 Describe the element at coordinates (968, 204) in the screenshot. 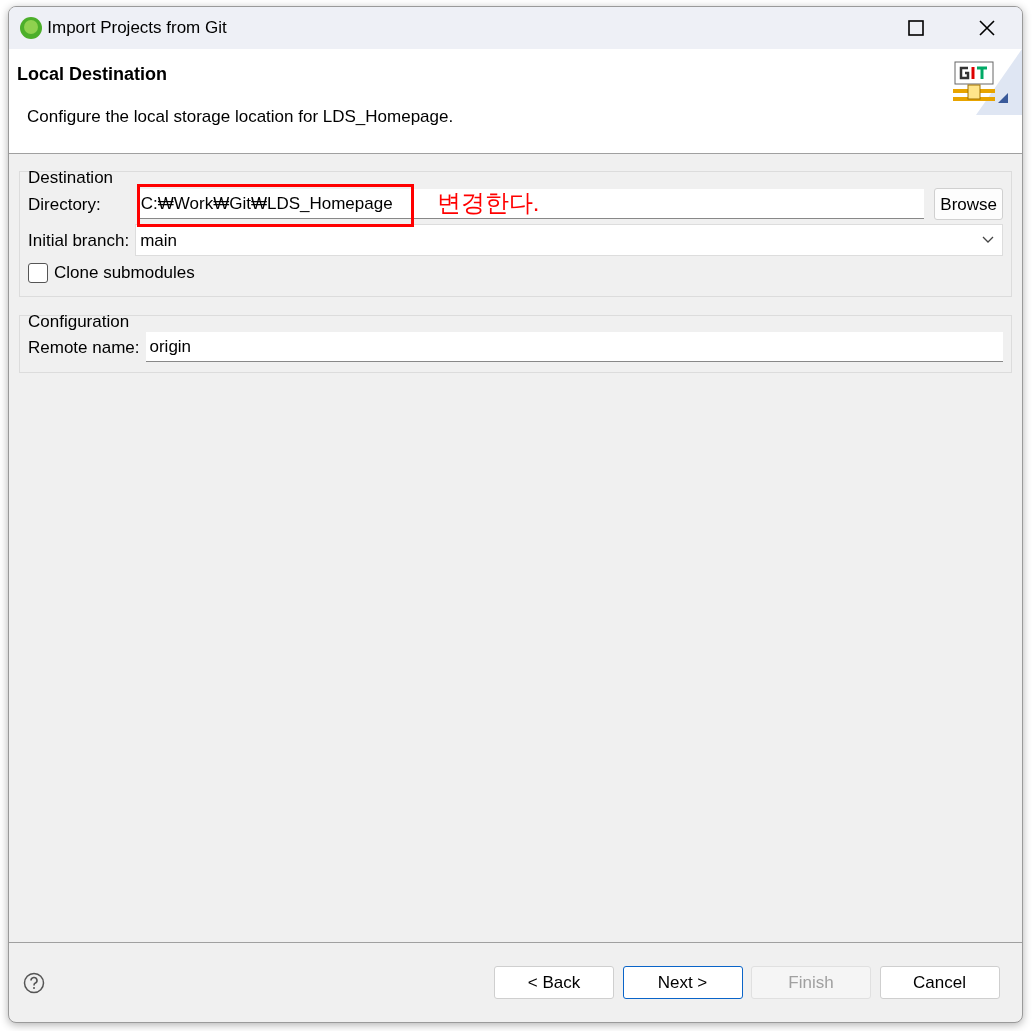

I see `browse-button: Browse` at that location.